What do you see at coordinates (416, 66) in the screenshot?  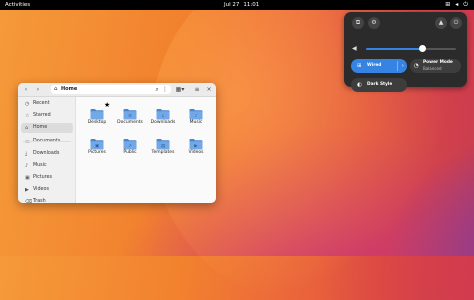 I see `power-mode-icon: ◔` at bounding box center [416, 66].